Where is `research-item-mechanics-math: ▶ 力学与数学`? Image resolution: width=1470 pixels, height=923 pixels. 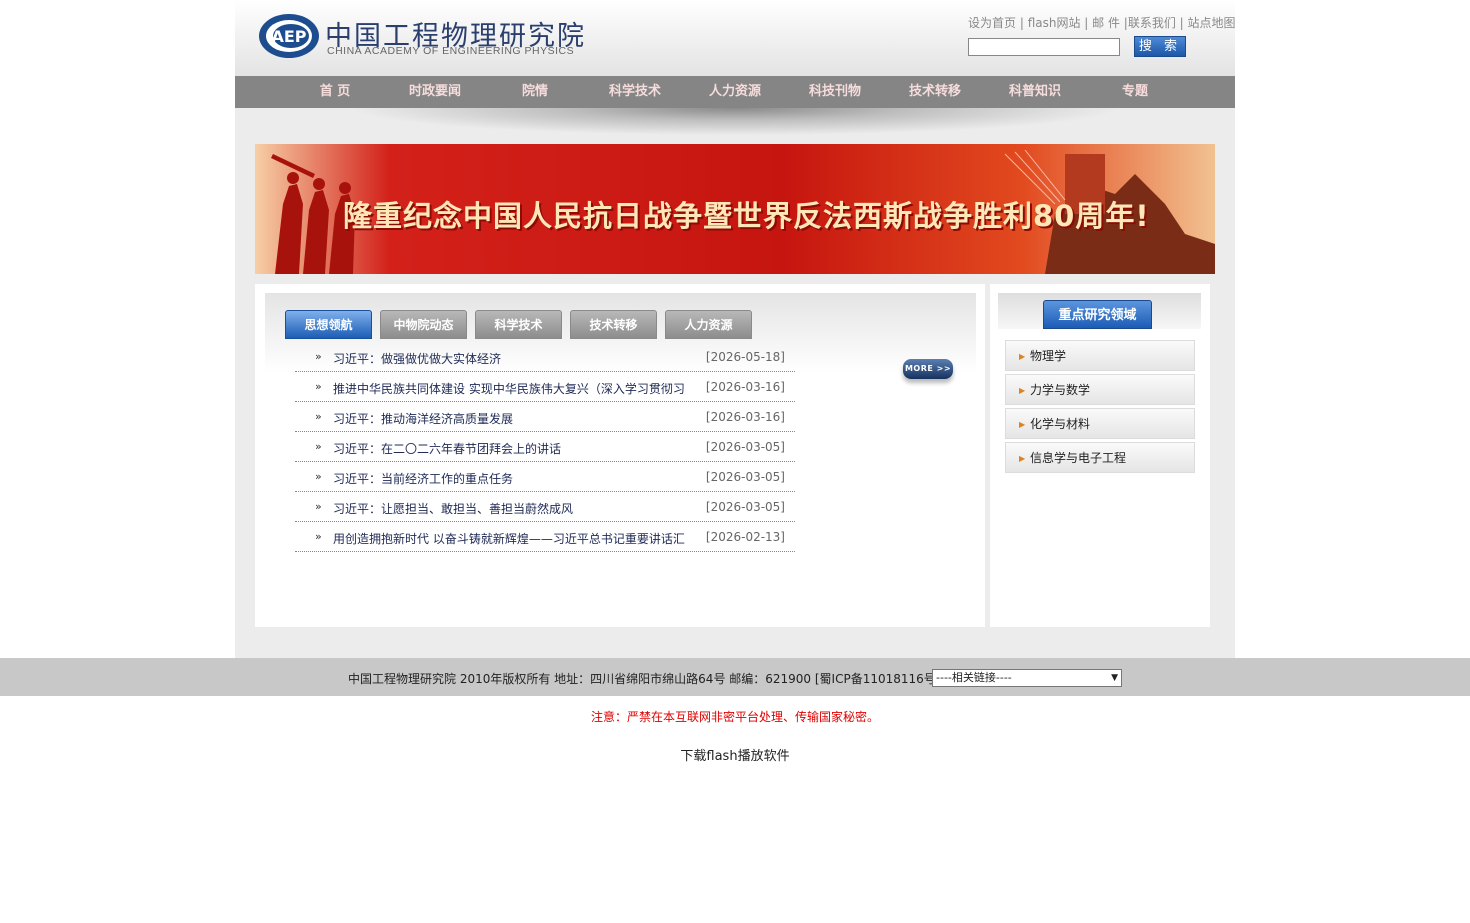
research-item-mechanics-math: ▶ 力学与数学 is located at coordinates (1100, 389).